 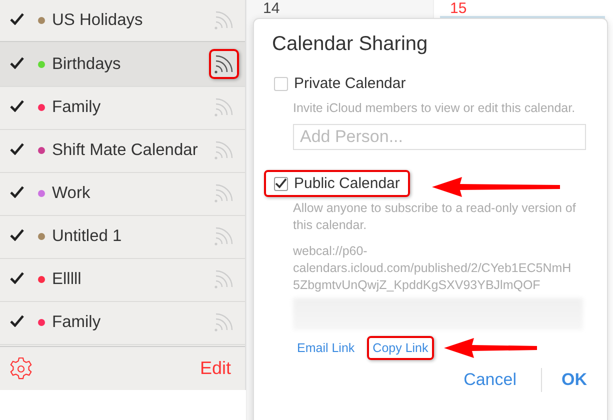 I want to click on dialog-button: Cancel, so click(x=490, y=380).